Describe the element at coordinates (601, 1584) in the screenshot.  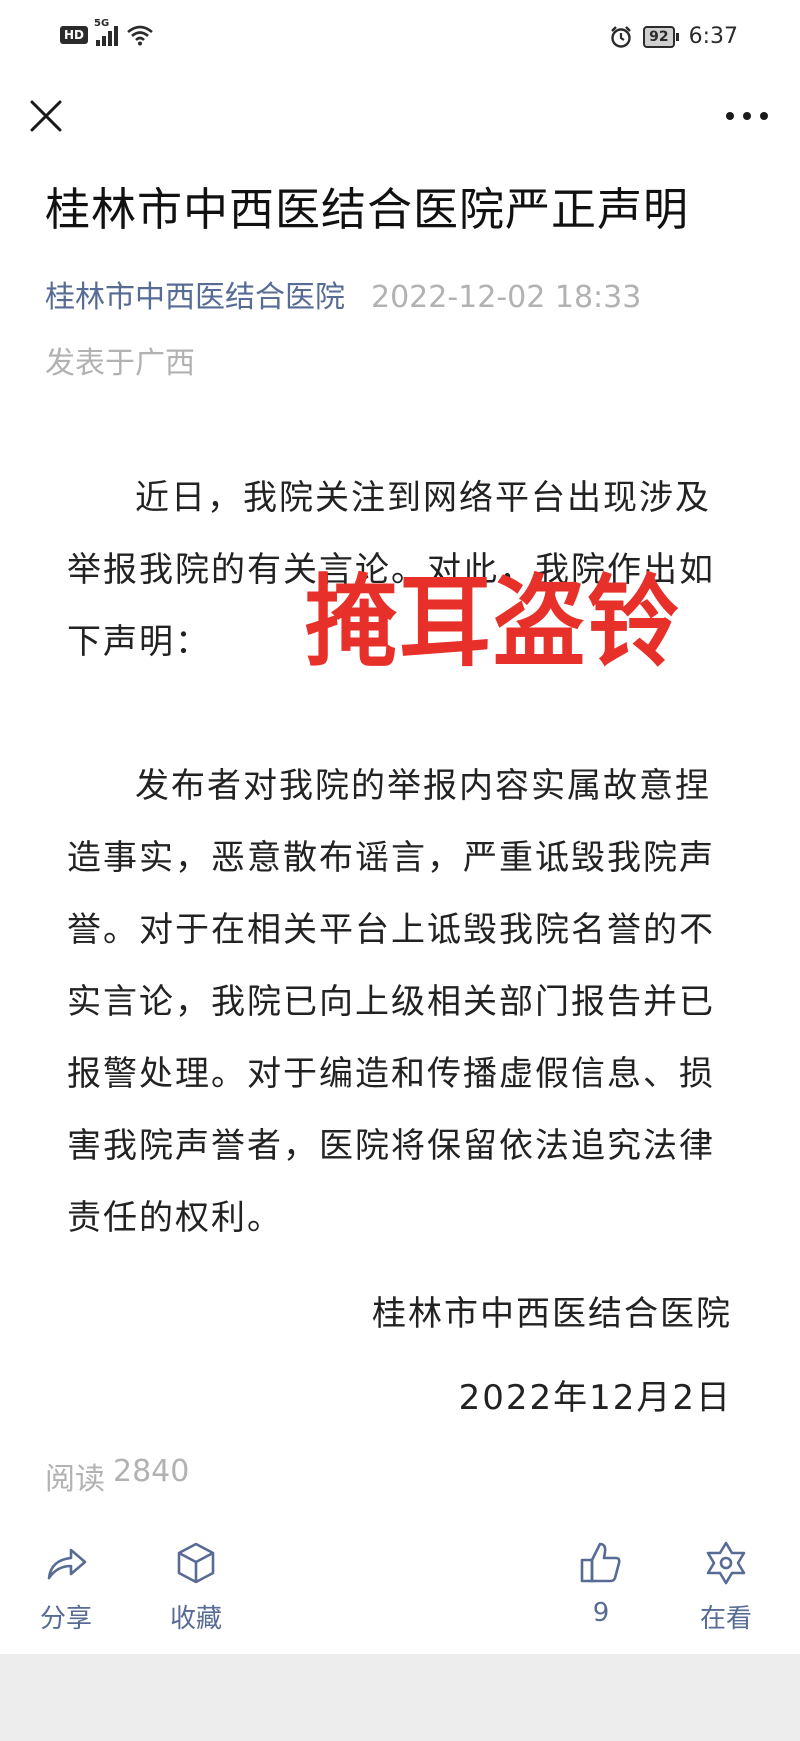
I see `like-button: 9` at that location.